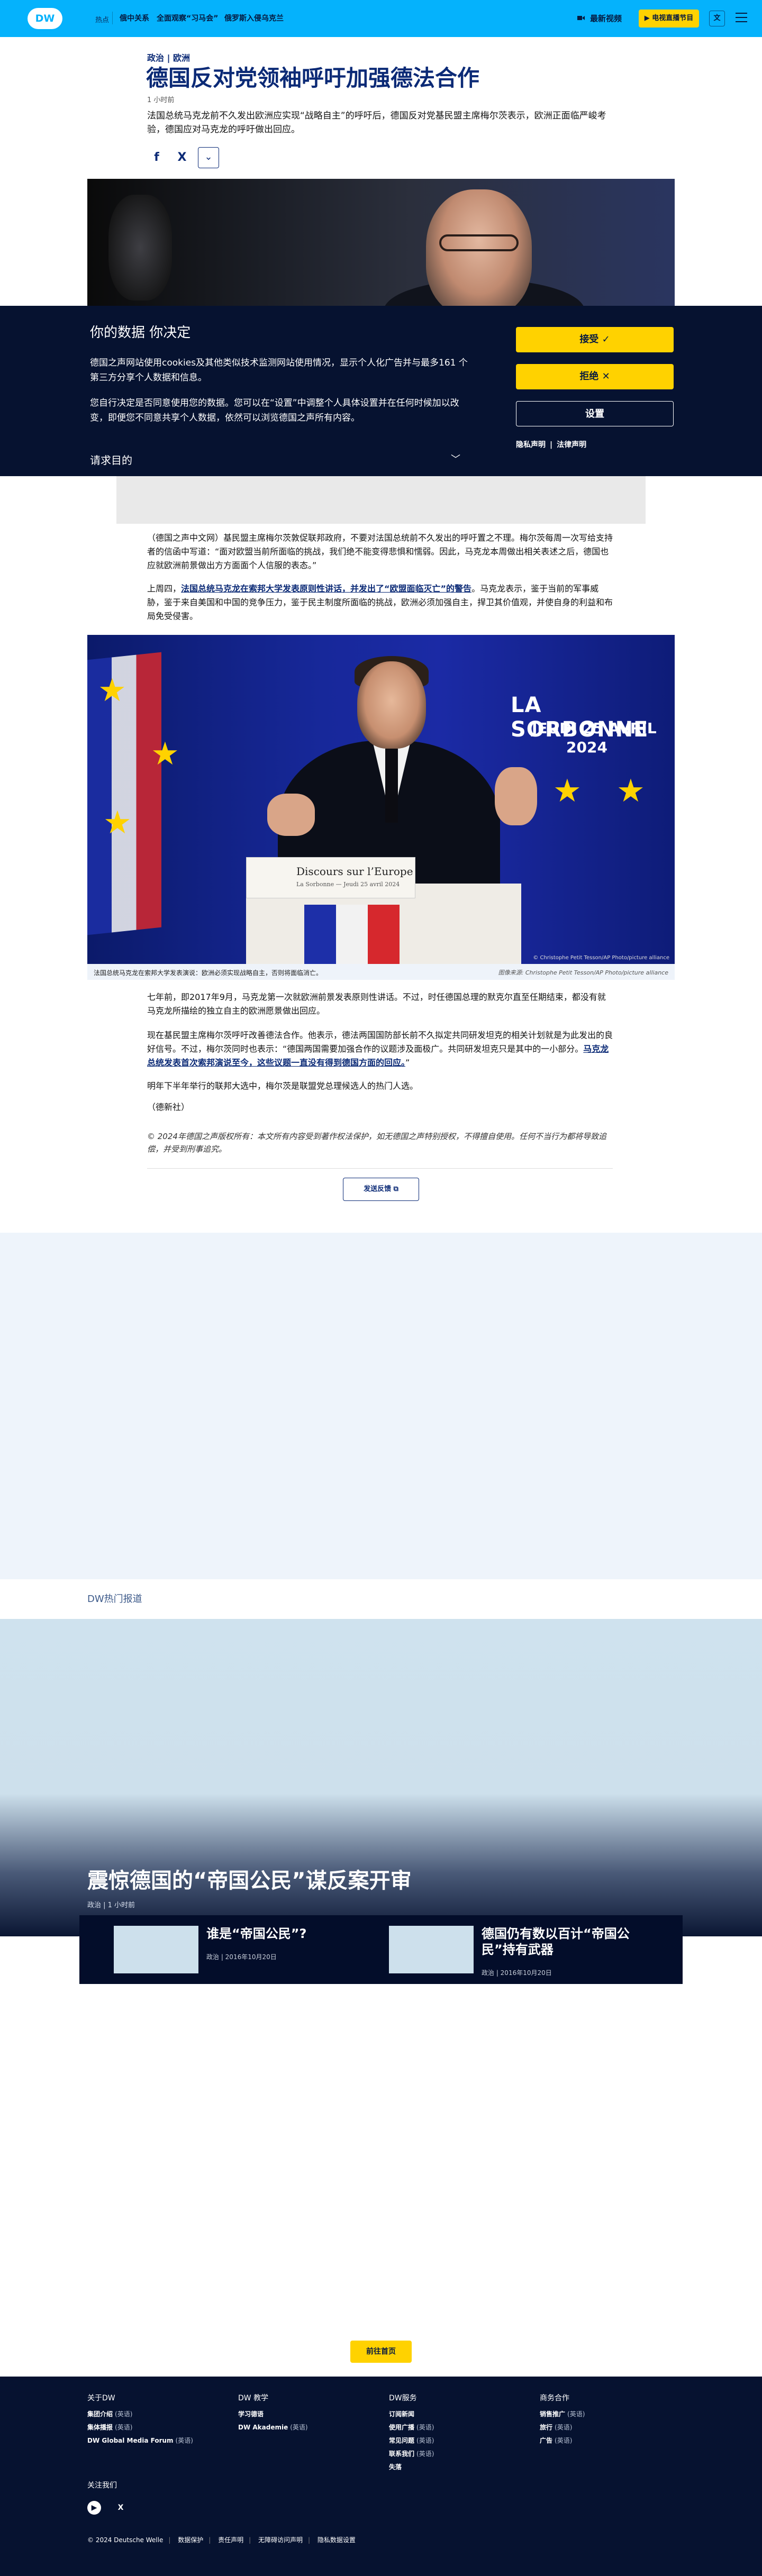  Describe the element at coordinates (103, 20) in the screenshot. I see `hot-topics-label: 热点` at that location.